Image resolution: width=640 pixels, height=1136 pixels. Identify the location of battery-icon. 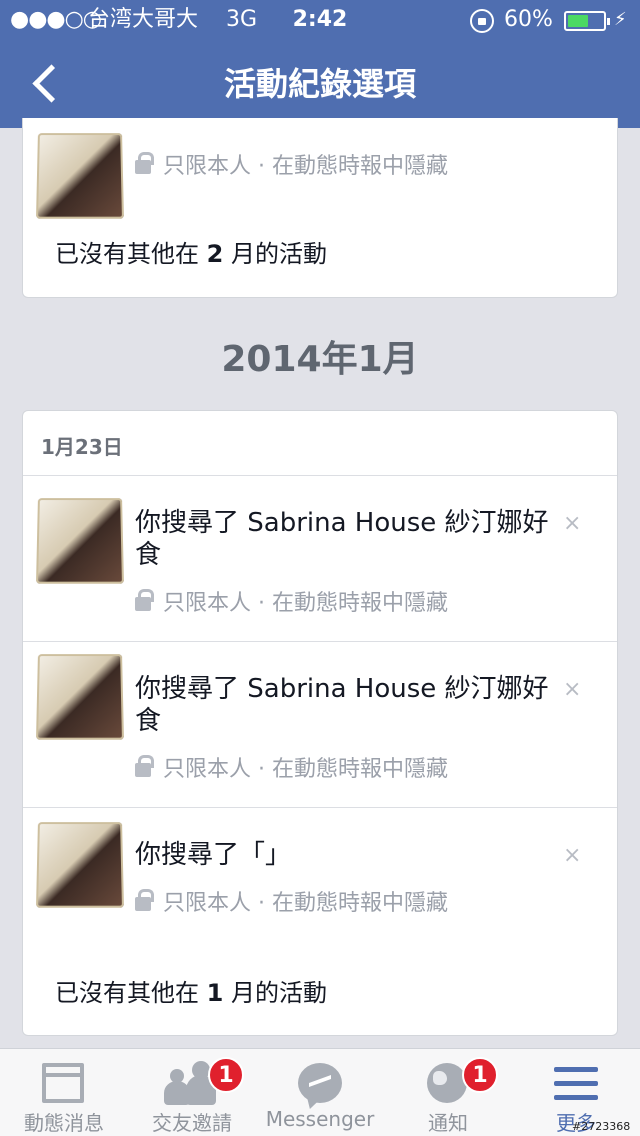
(587, 21).